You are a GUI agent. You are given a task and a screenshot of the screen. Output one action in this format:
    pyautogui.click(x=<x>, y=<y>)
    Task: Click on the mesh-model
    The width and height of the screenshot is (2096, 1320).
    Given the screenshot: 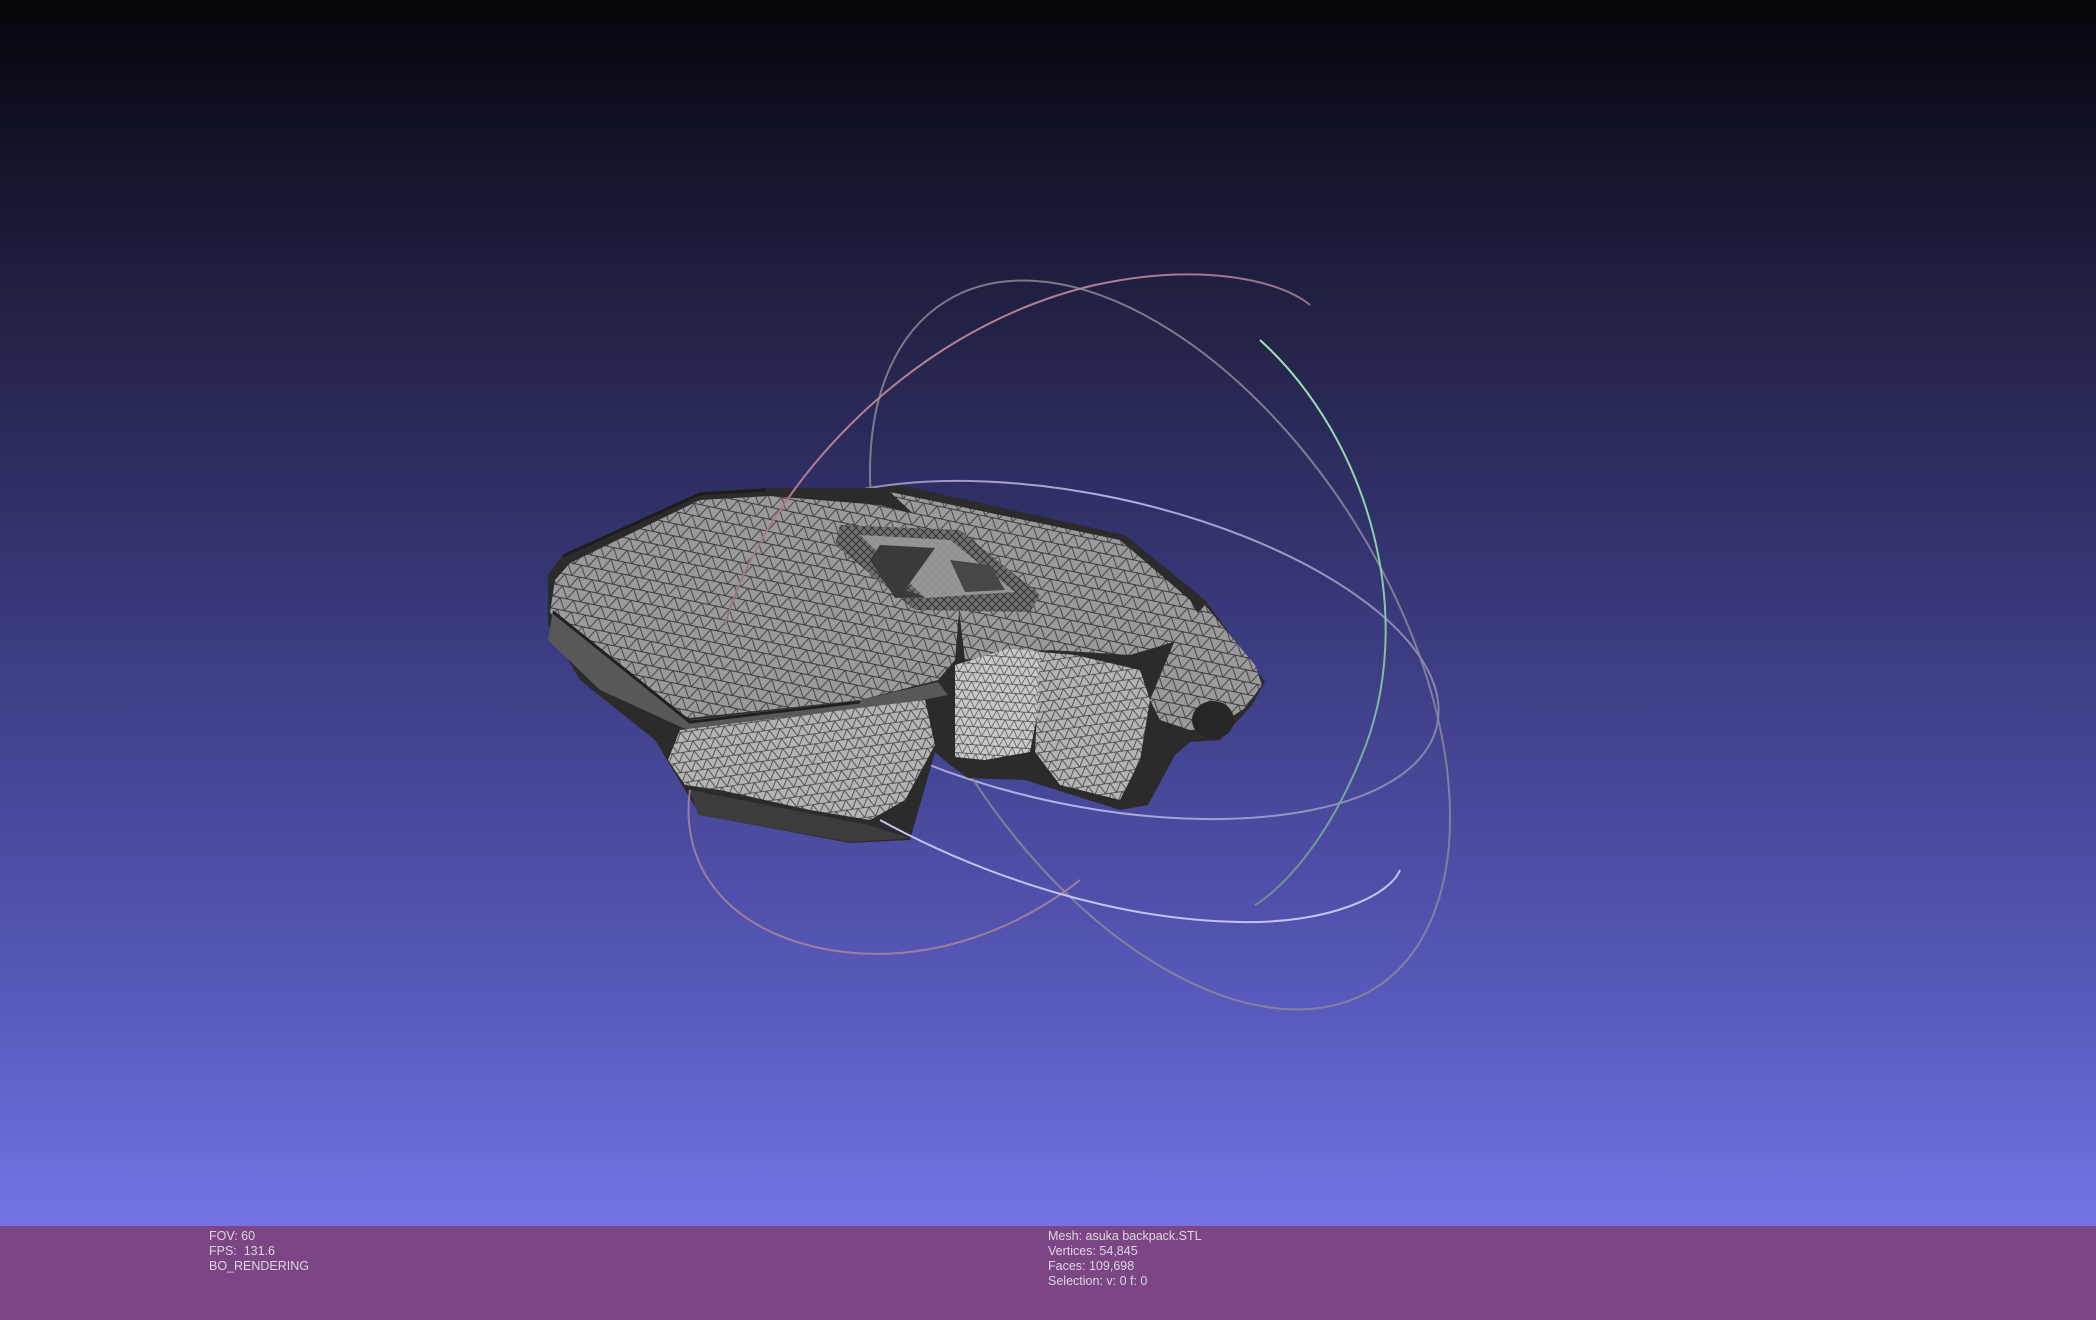 What is the action you would take?
    pyautogui.click(x=906, y=664)
    